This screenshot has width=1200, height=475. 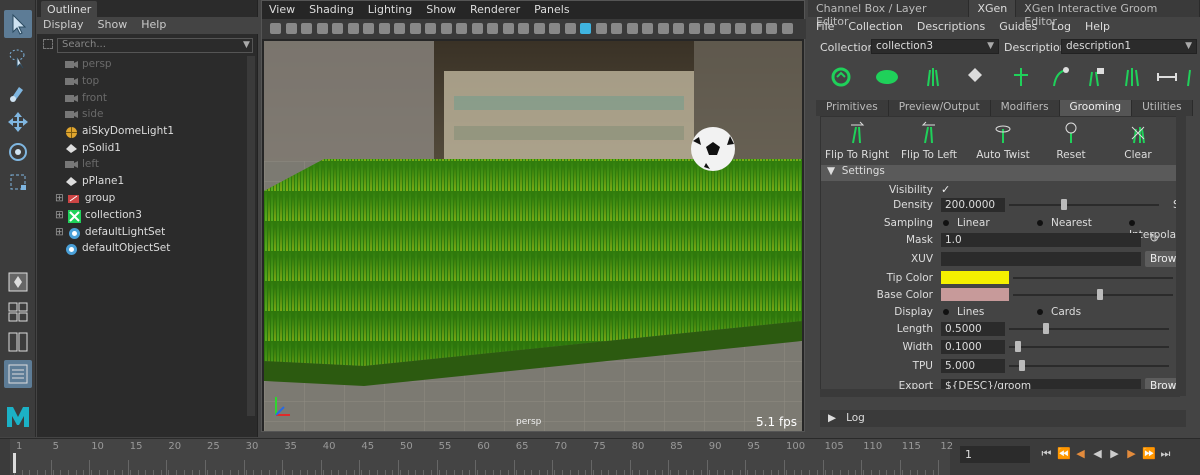 What do you see at coordinates (94, 181) in the screenshot?
I see `outliner-item: pPlane1` at bounding box center [94, 181].